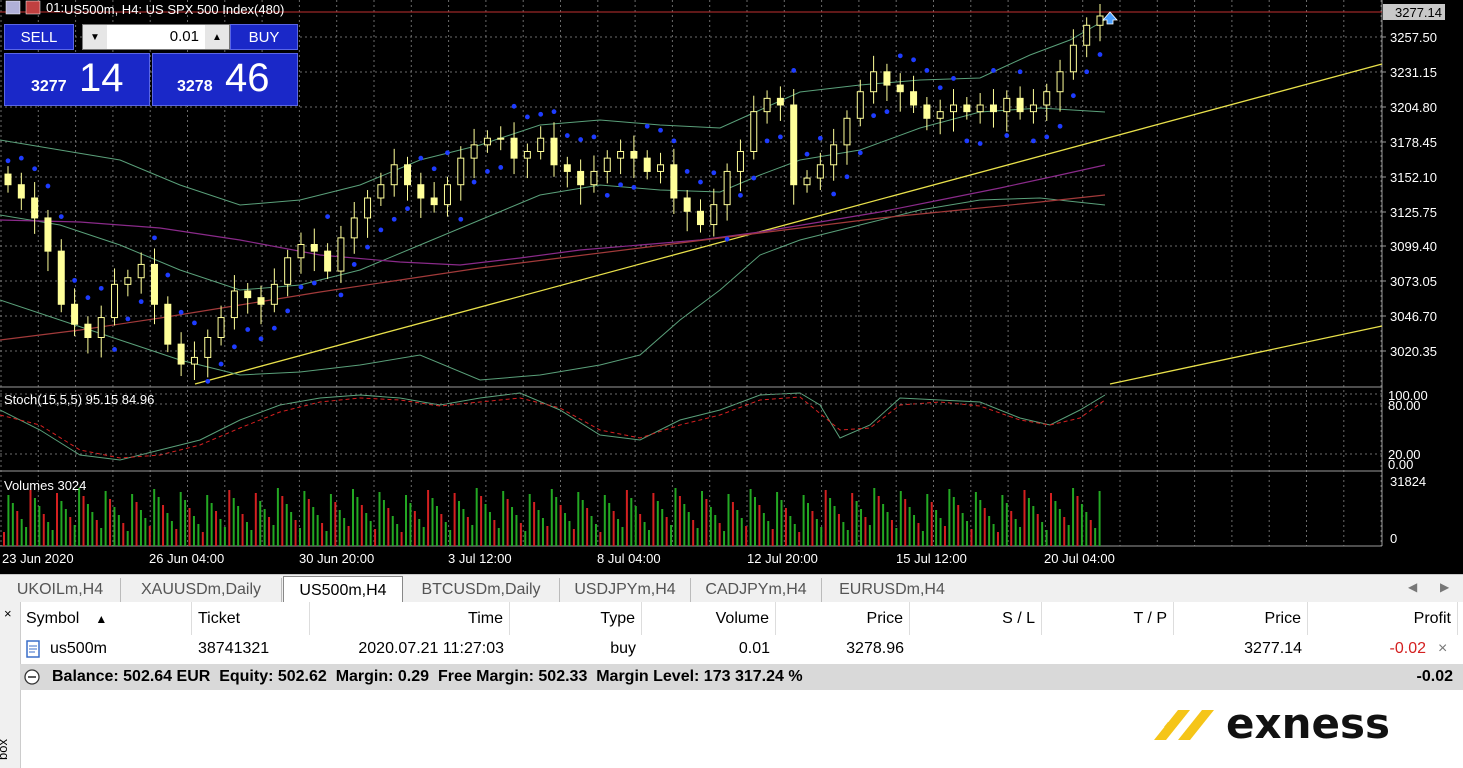 Image resolution: width=1463 pixels, height=768 pixels. Describe the element at coordinates (1413, 281) in the screenshot. I see `price-axis-label: 3073.05` at that location.